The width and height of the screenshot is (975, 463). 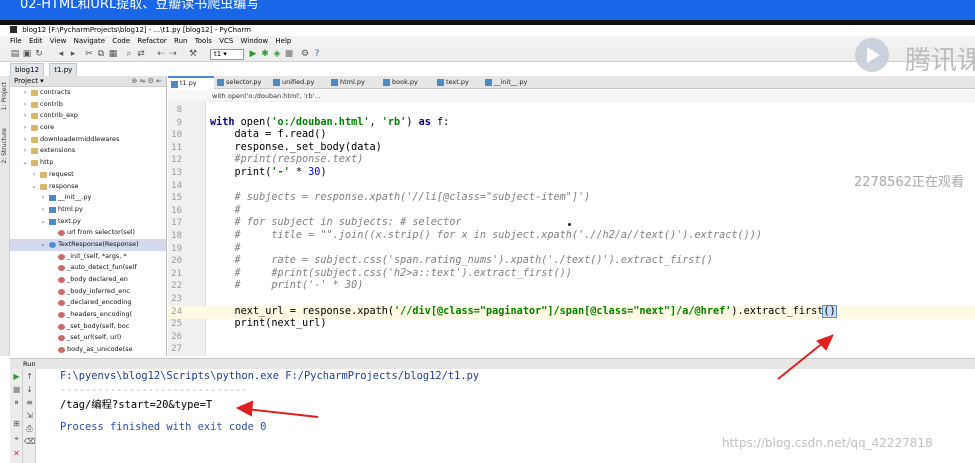 What do you see at coordinates (16, 390) in the screenshot?
I see `stop-run-icon: ■` at bounding box center [16, 390].